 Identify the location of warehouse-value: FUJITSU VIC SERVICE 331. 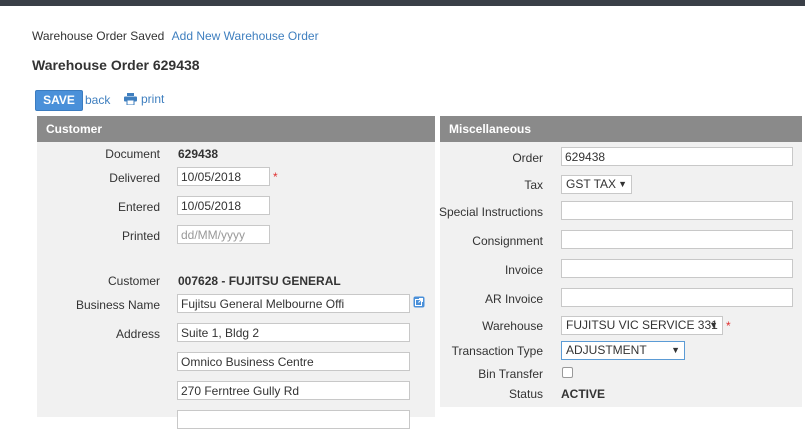
(642, 325).